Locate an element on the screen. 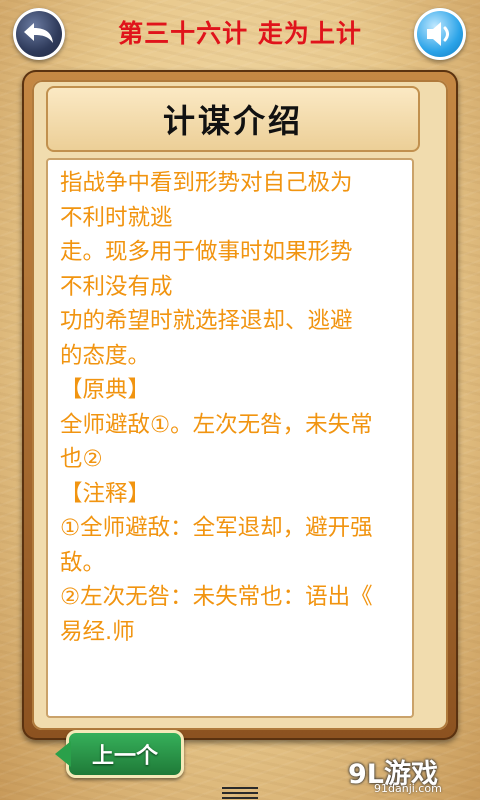 The height and width of the screenshot is (800, 480). menu-handle-icon is located at coordinates (240, 793).